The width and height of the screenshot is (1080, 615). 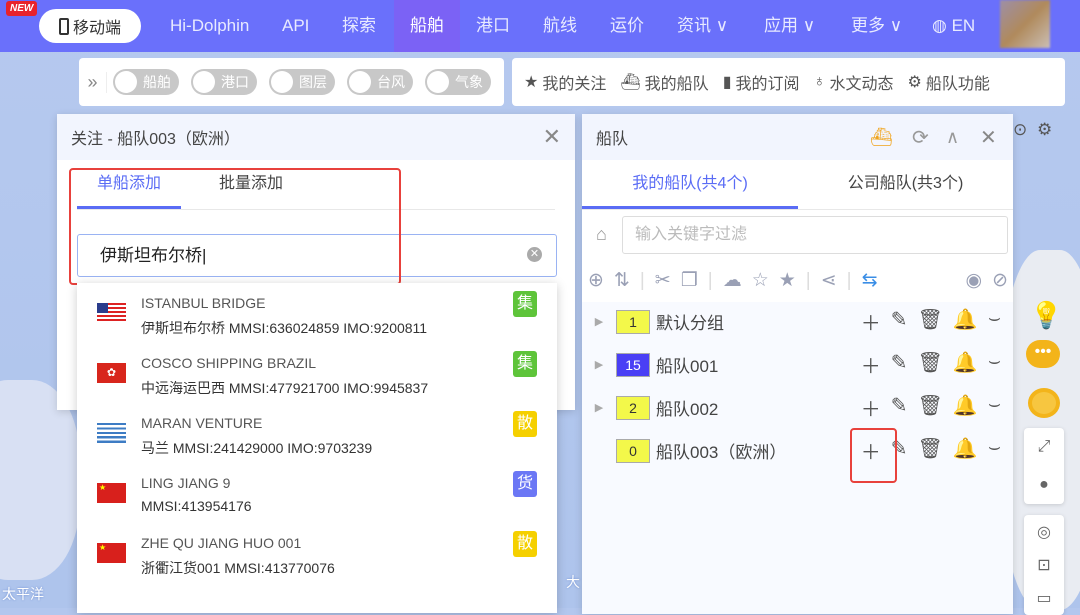 What do you see at coordinates (760, 280) in the screenshot?
I see `star-icon: ☆` at bounding box center [760, 280].